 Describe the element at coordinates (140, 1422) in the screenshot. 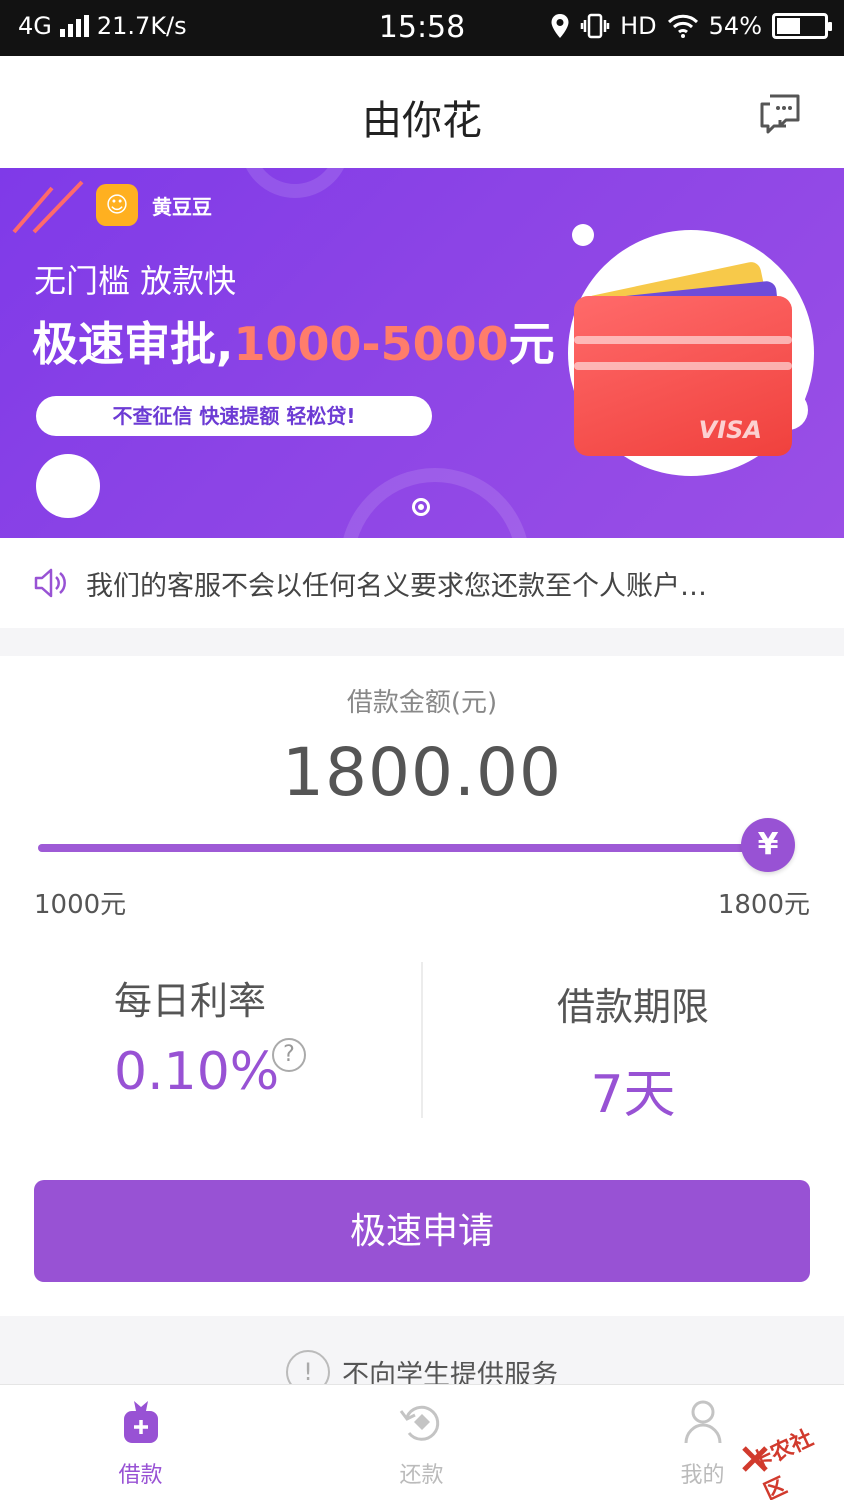

I see `loan-bag-icon` at that location.